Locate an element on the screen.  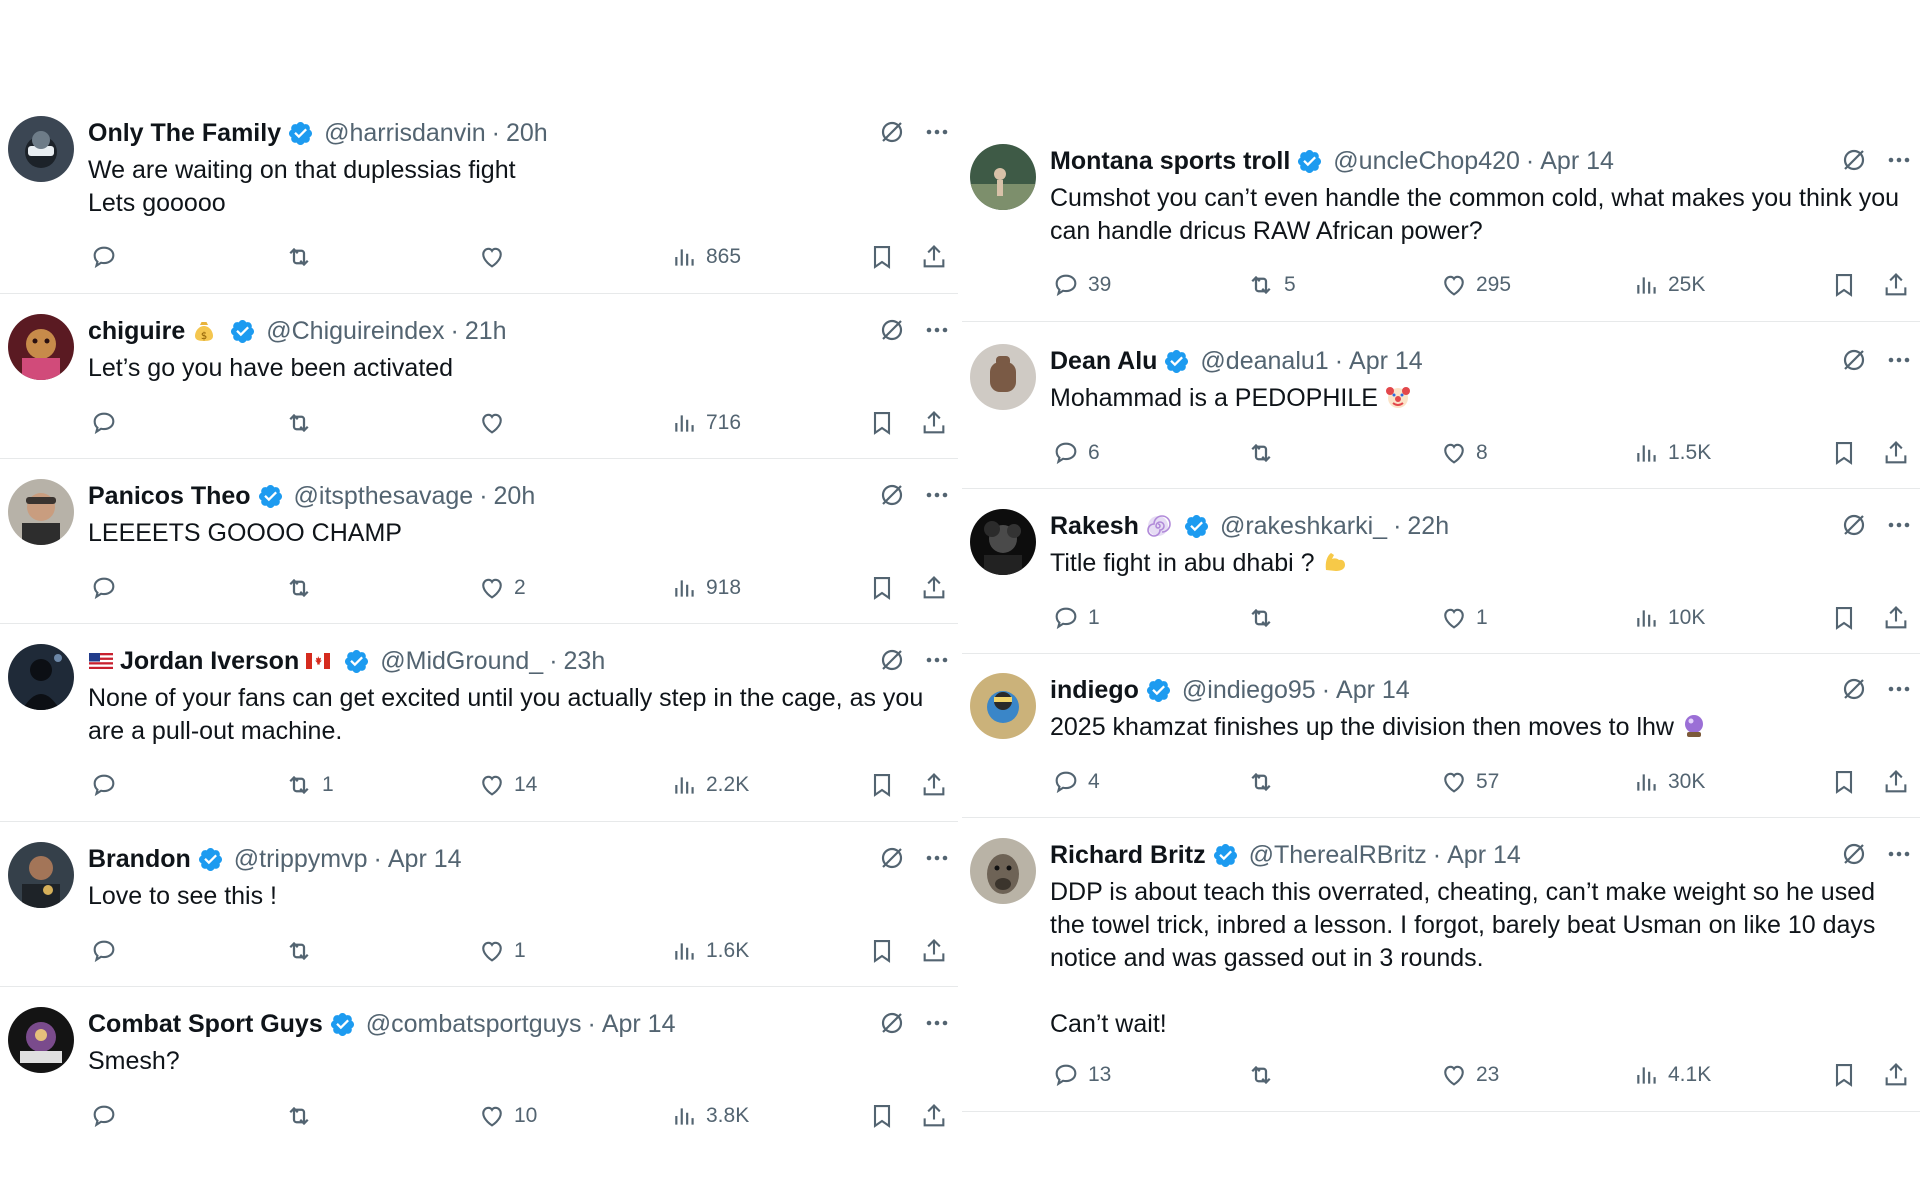
user-handle: @itspthesavage is located at coordinates (384, 496).